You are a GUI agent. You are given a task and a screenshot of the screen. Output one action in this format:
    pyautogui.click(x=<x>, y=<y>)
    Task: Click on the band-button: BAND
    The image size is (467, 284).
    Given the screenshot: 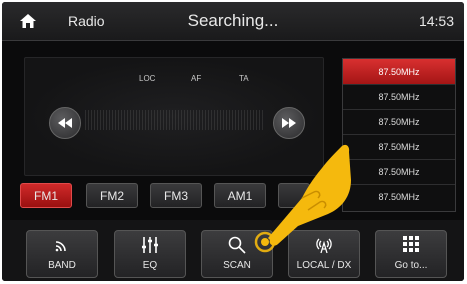 What is the action you would take?
    pyautogui.click(x=62, y=254)
    